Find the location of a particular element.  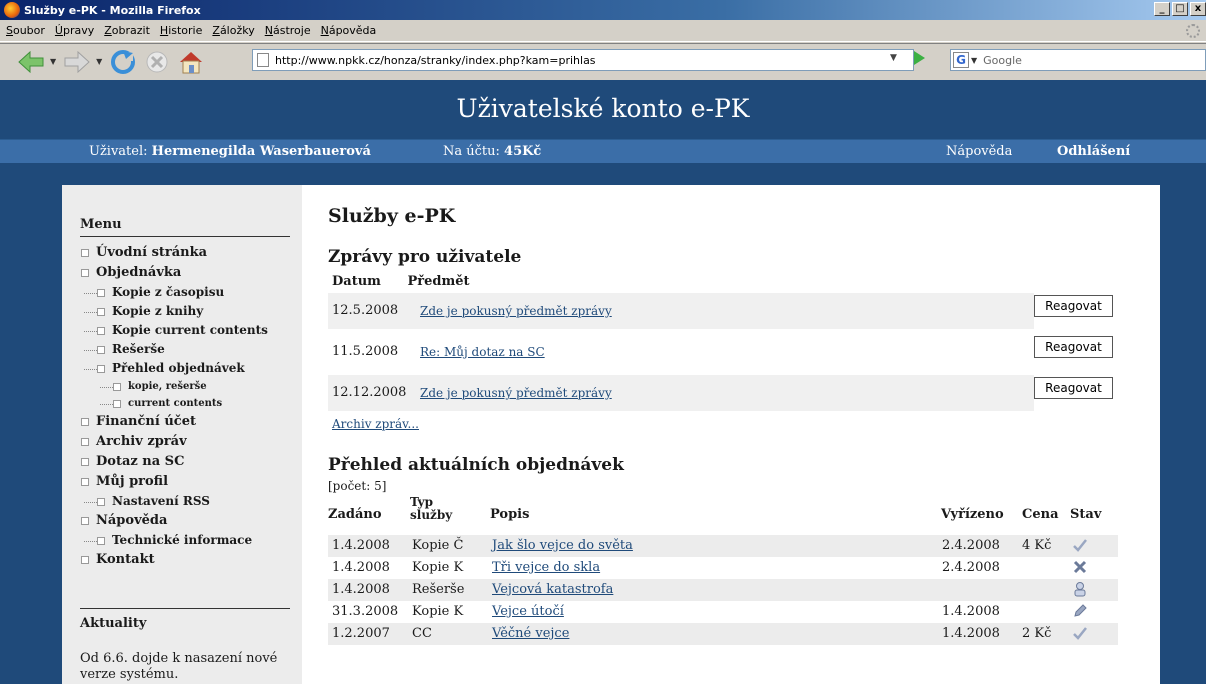

sidebar-item-message-archive: Archiv zpráv is located at coordinates (187, 442).